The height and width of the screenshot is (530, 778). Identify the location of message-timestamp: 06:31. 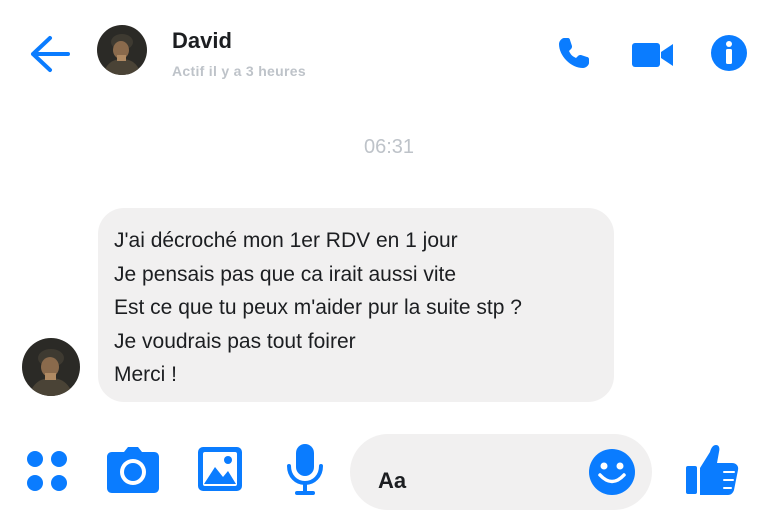
(389, 147).